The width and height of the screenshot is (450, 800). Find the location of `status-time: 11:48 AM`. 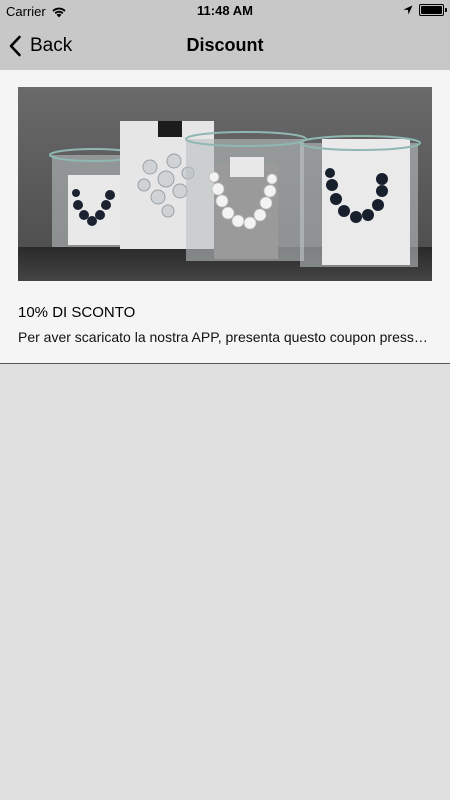

status-time: 11:48 AM is located at coordinates (225, 10).